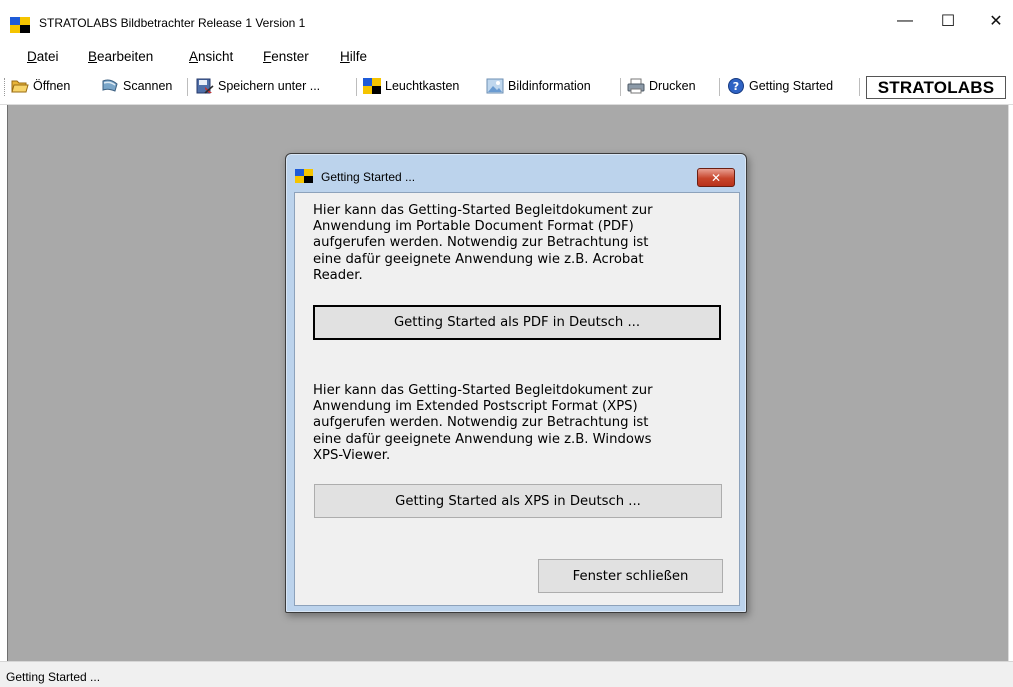  What do you see at coordinates (211, 56) in the screenshot?
I see `menu-ansicht: Ansicht` at bounding box center [211, 56].